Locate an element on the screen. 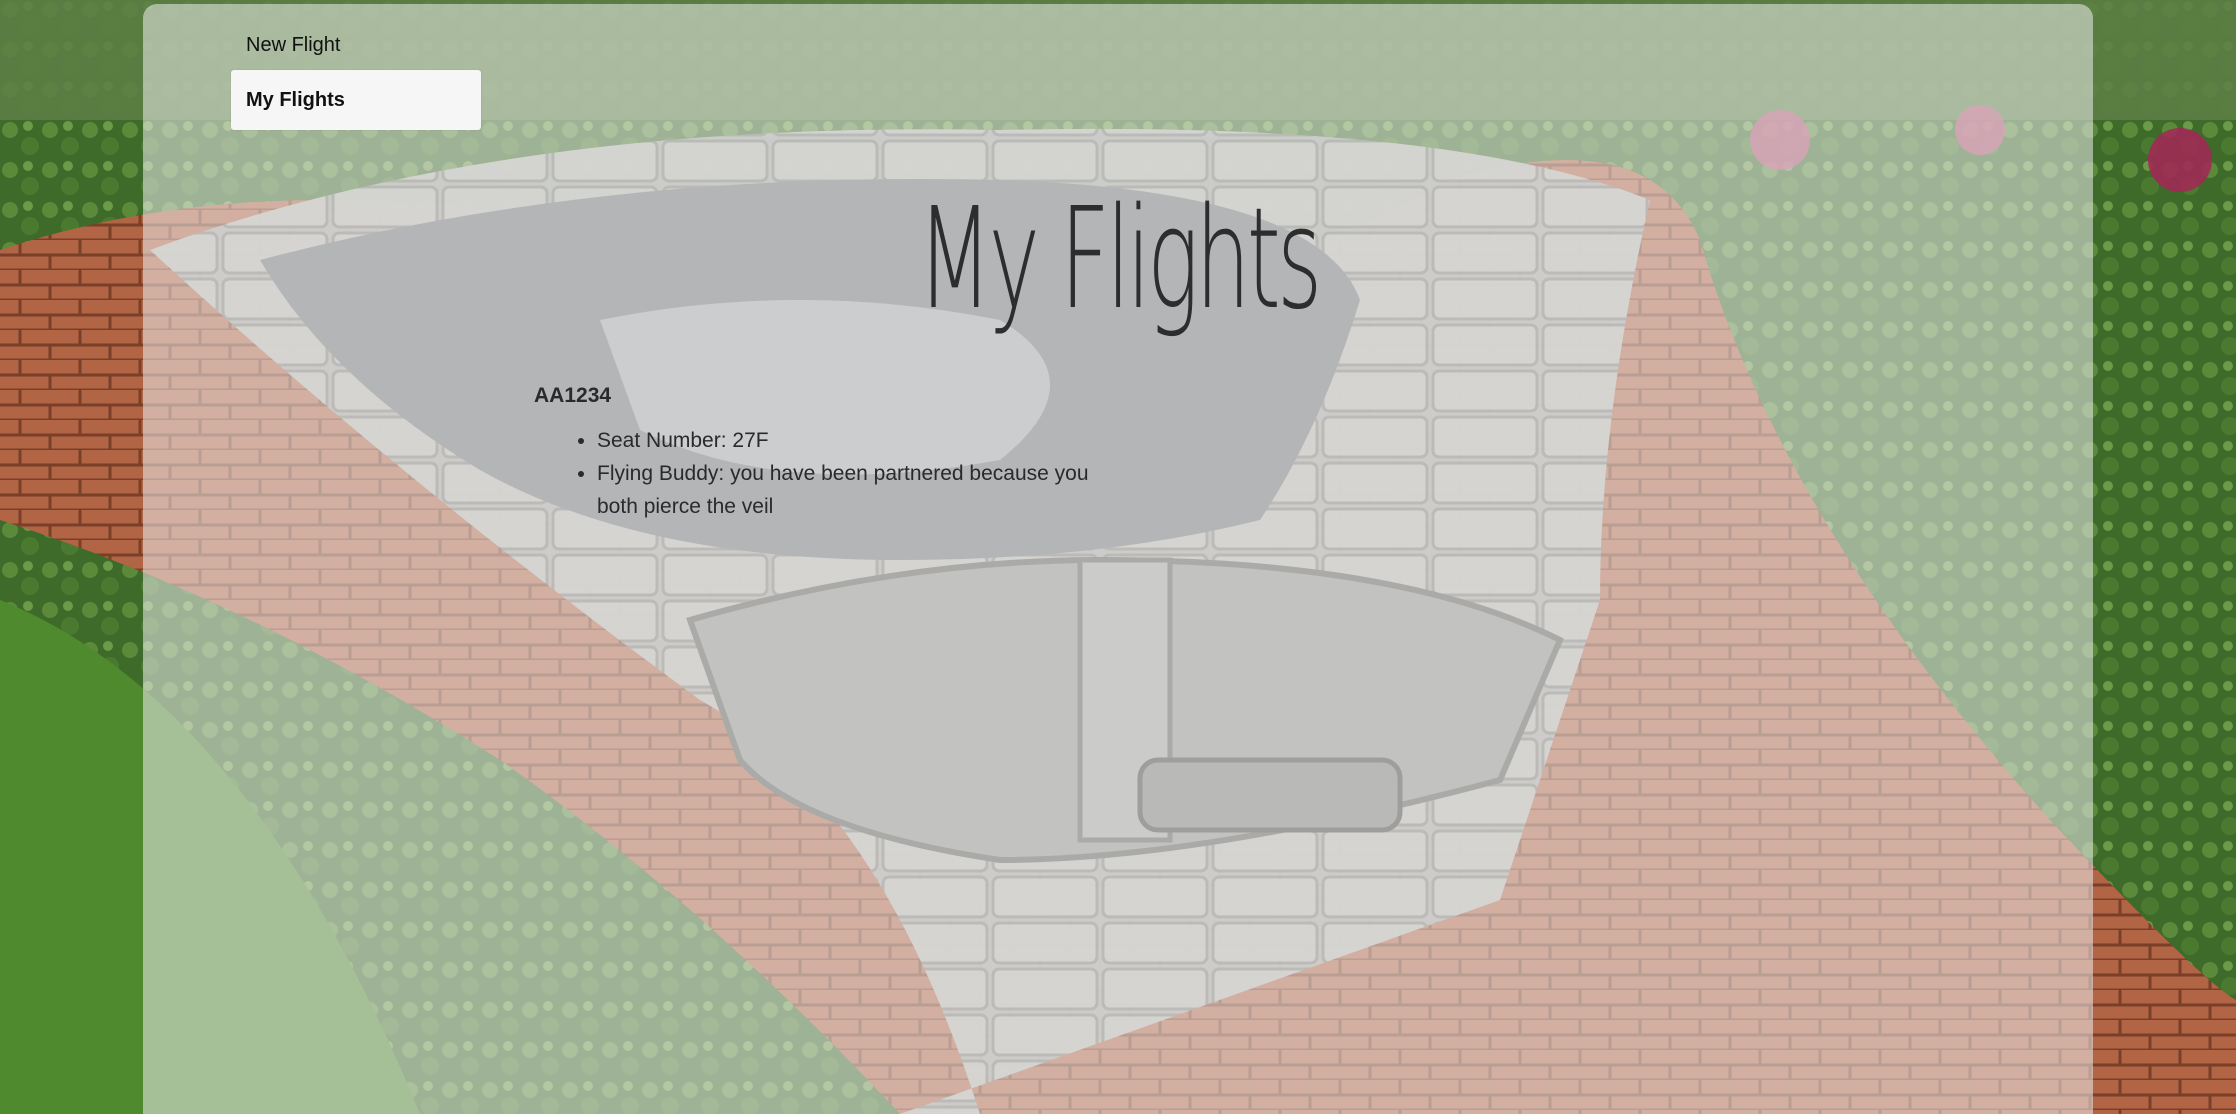 This screenshot has width=2236, height=1114. nav-my-flights: My Flights is located at coordinates (356, 100).